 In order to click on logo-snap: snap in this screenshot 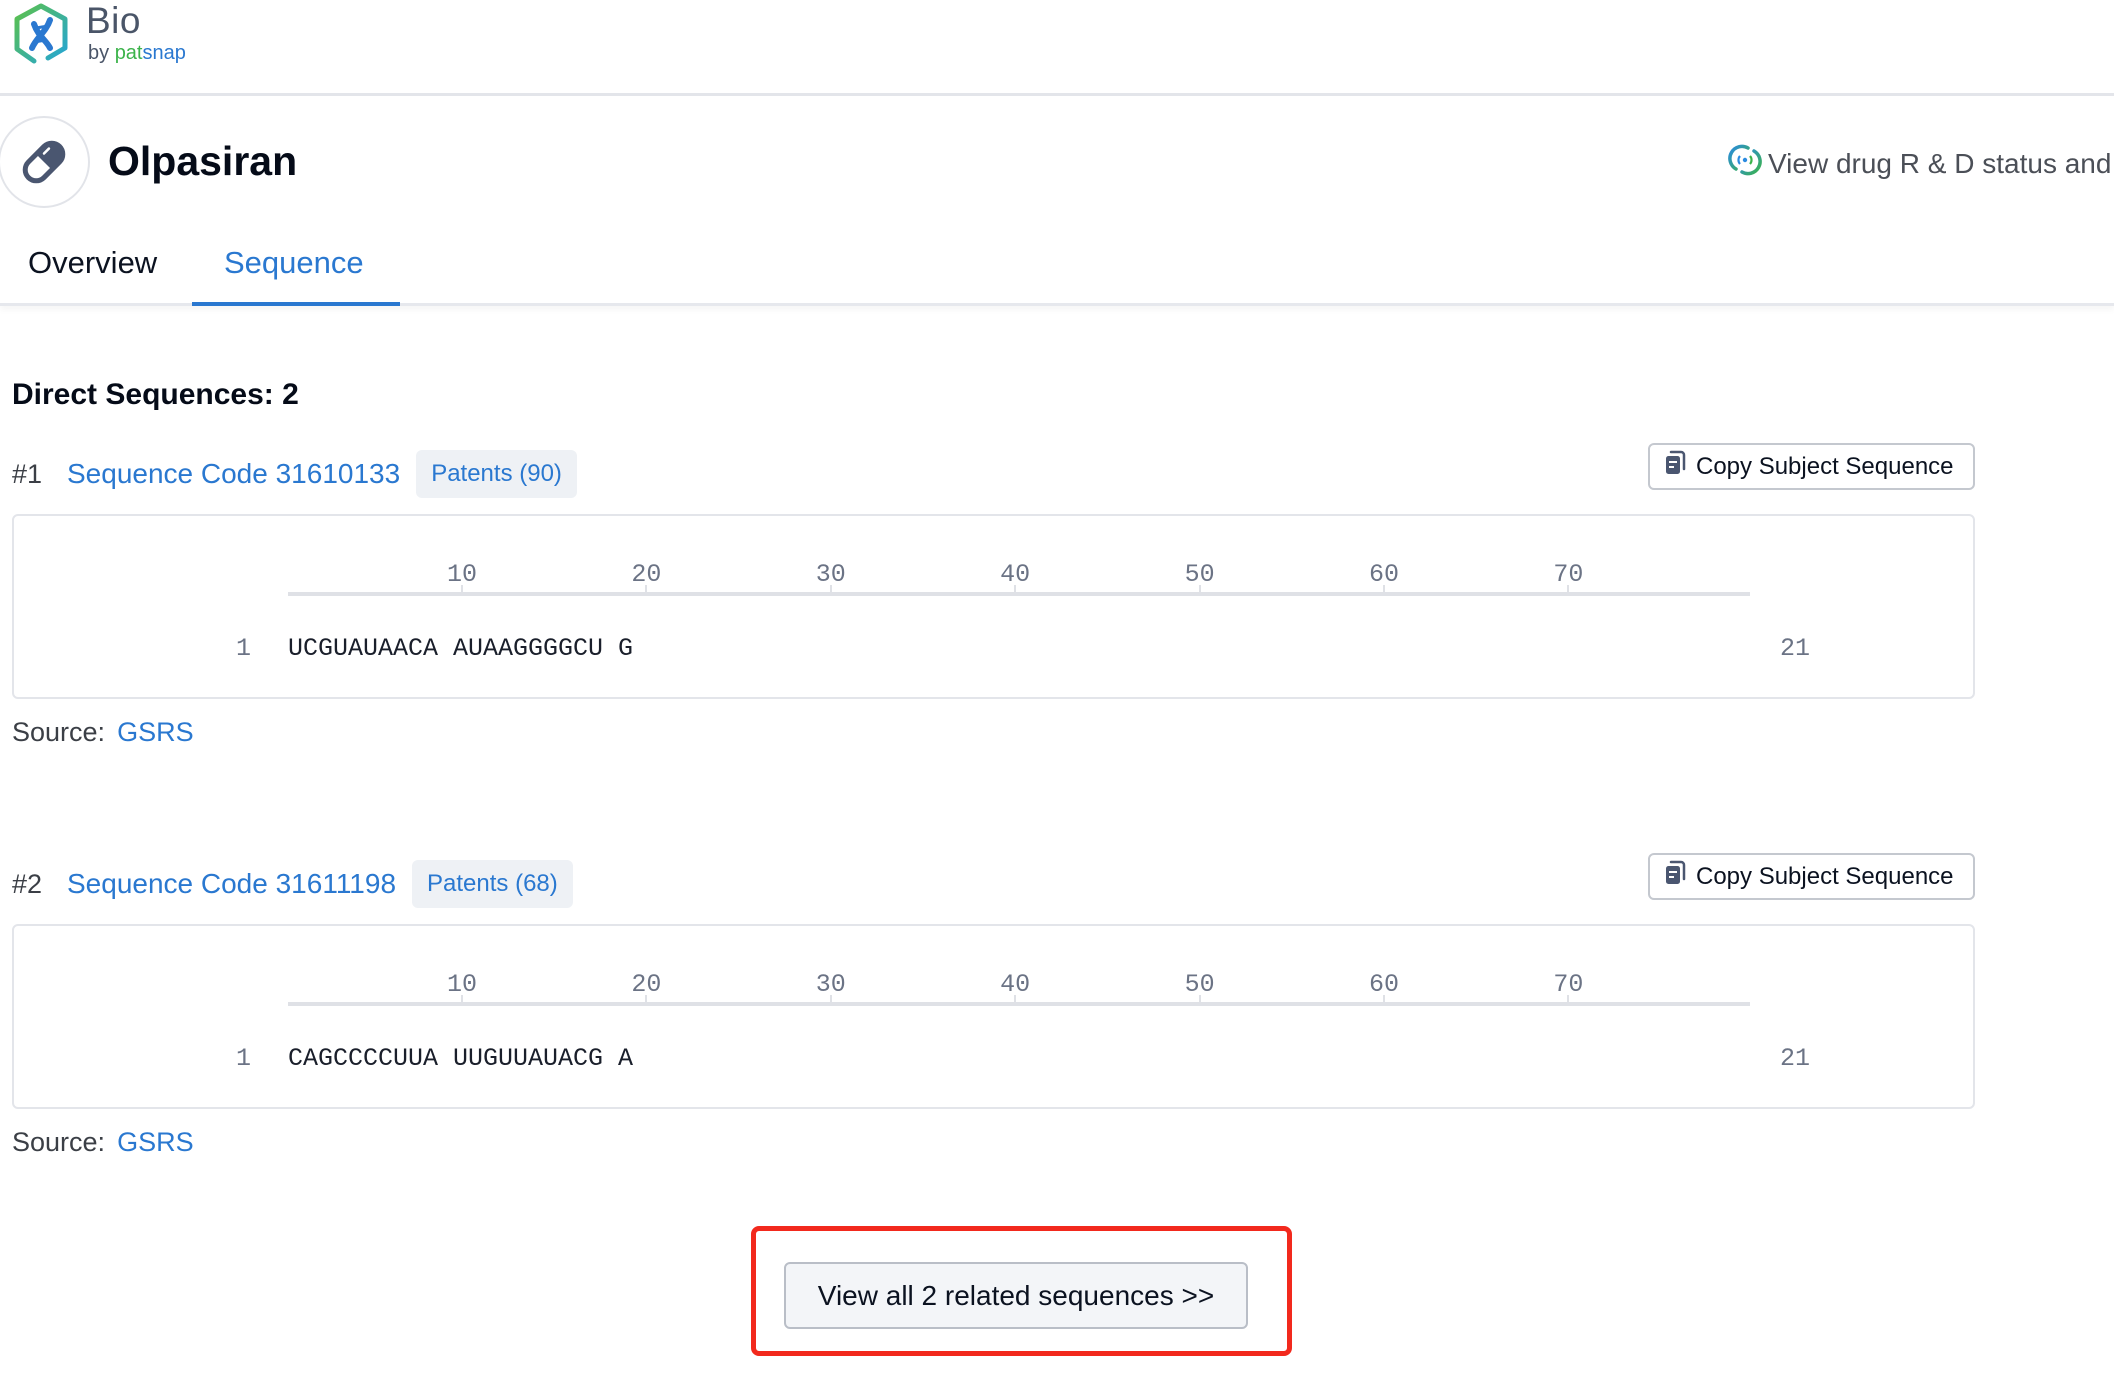, I will do `click(164, 53)`.